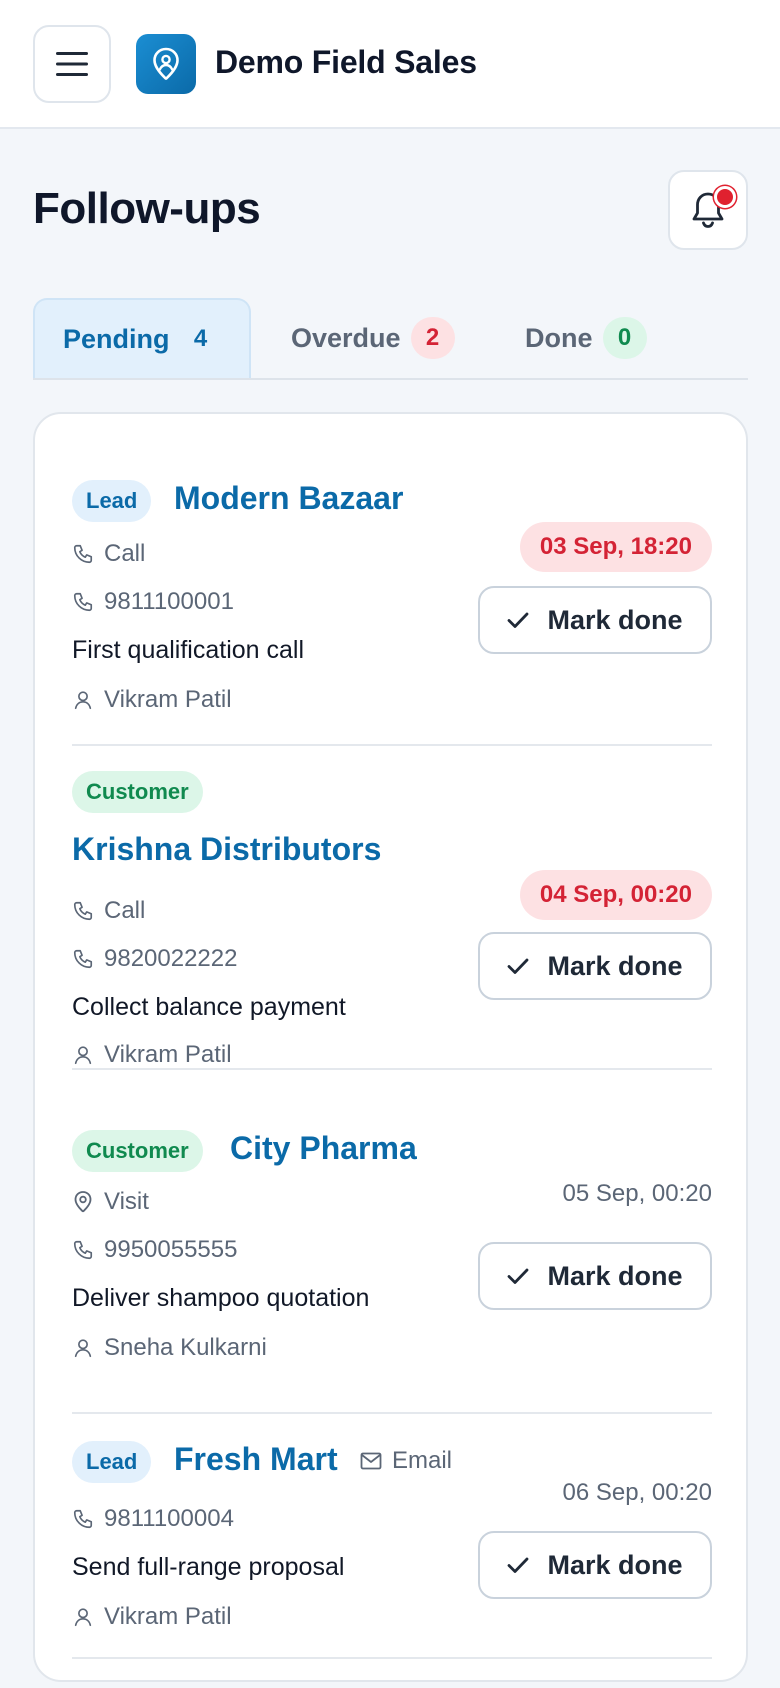  I want to click on map-pin-icon, so click(83, 1202).